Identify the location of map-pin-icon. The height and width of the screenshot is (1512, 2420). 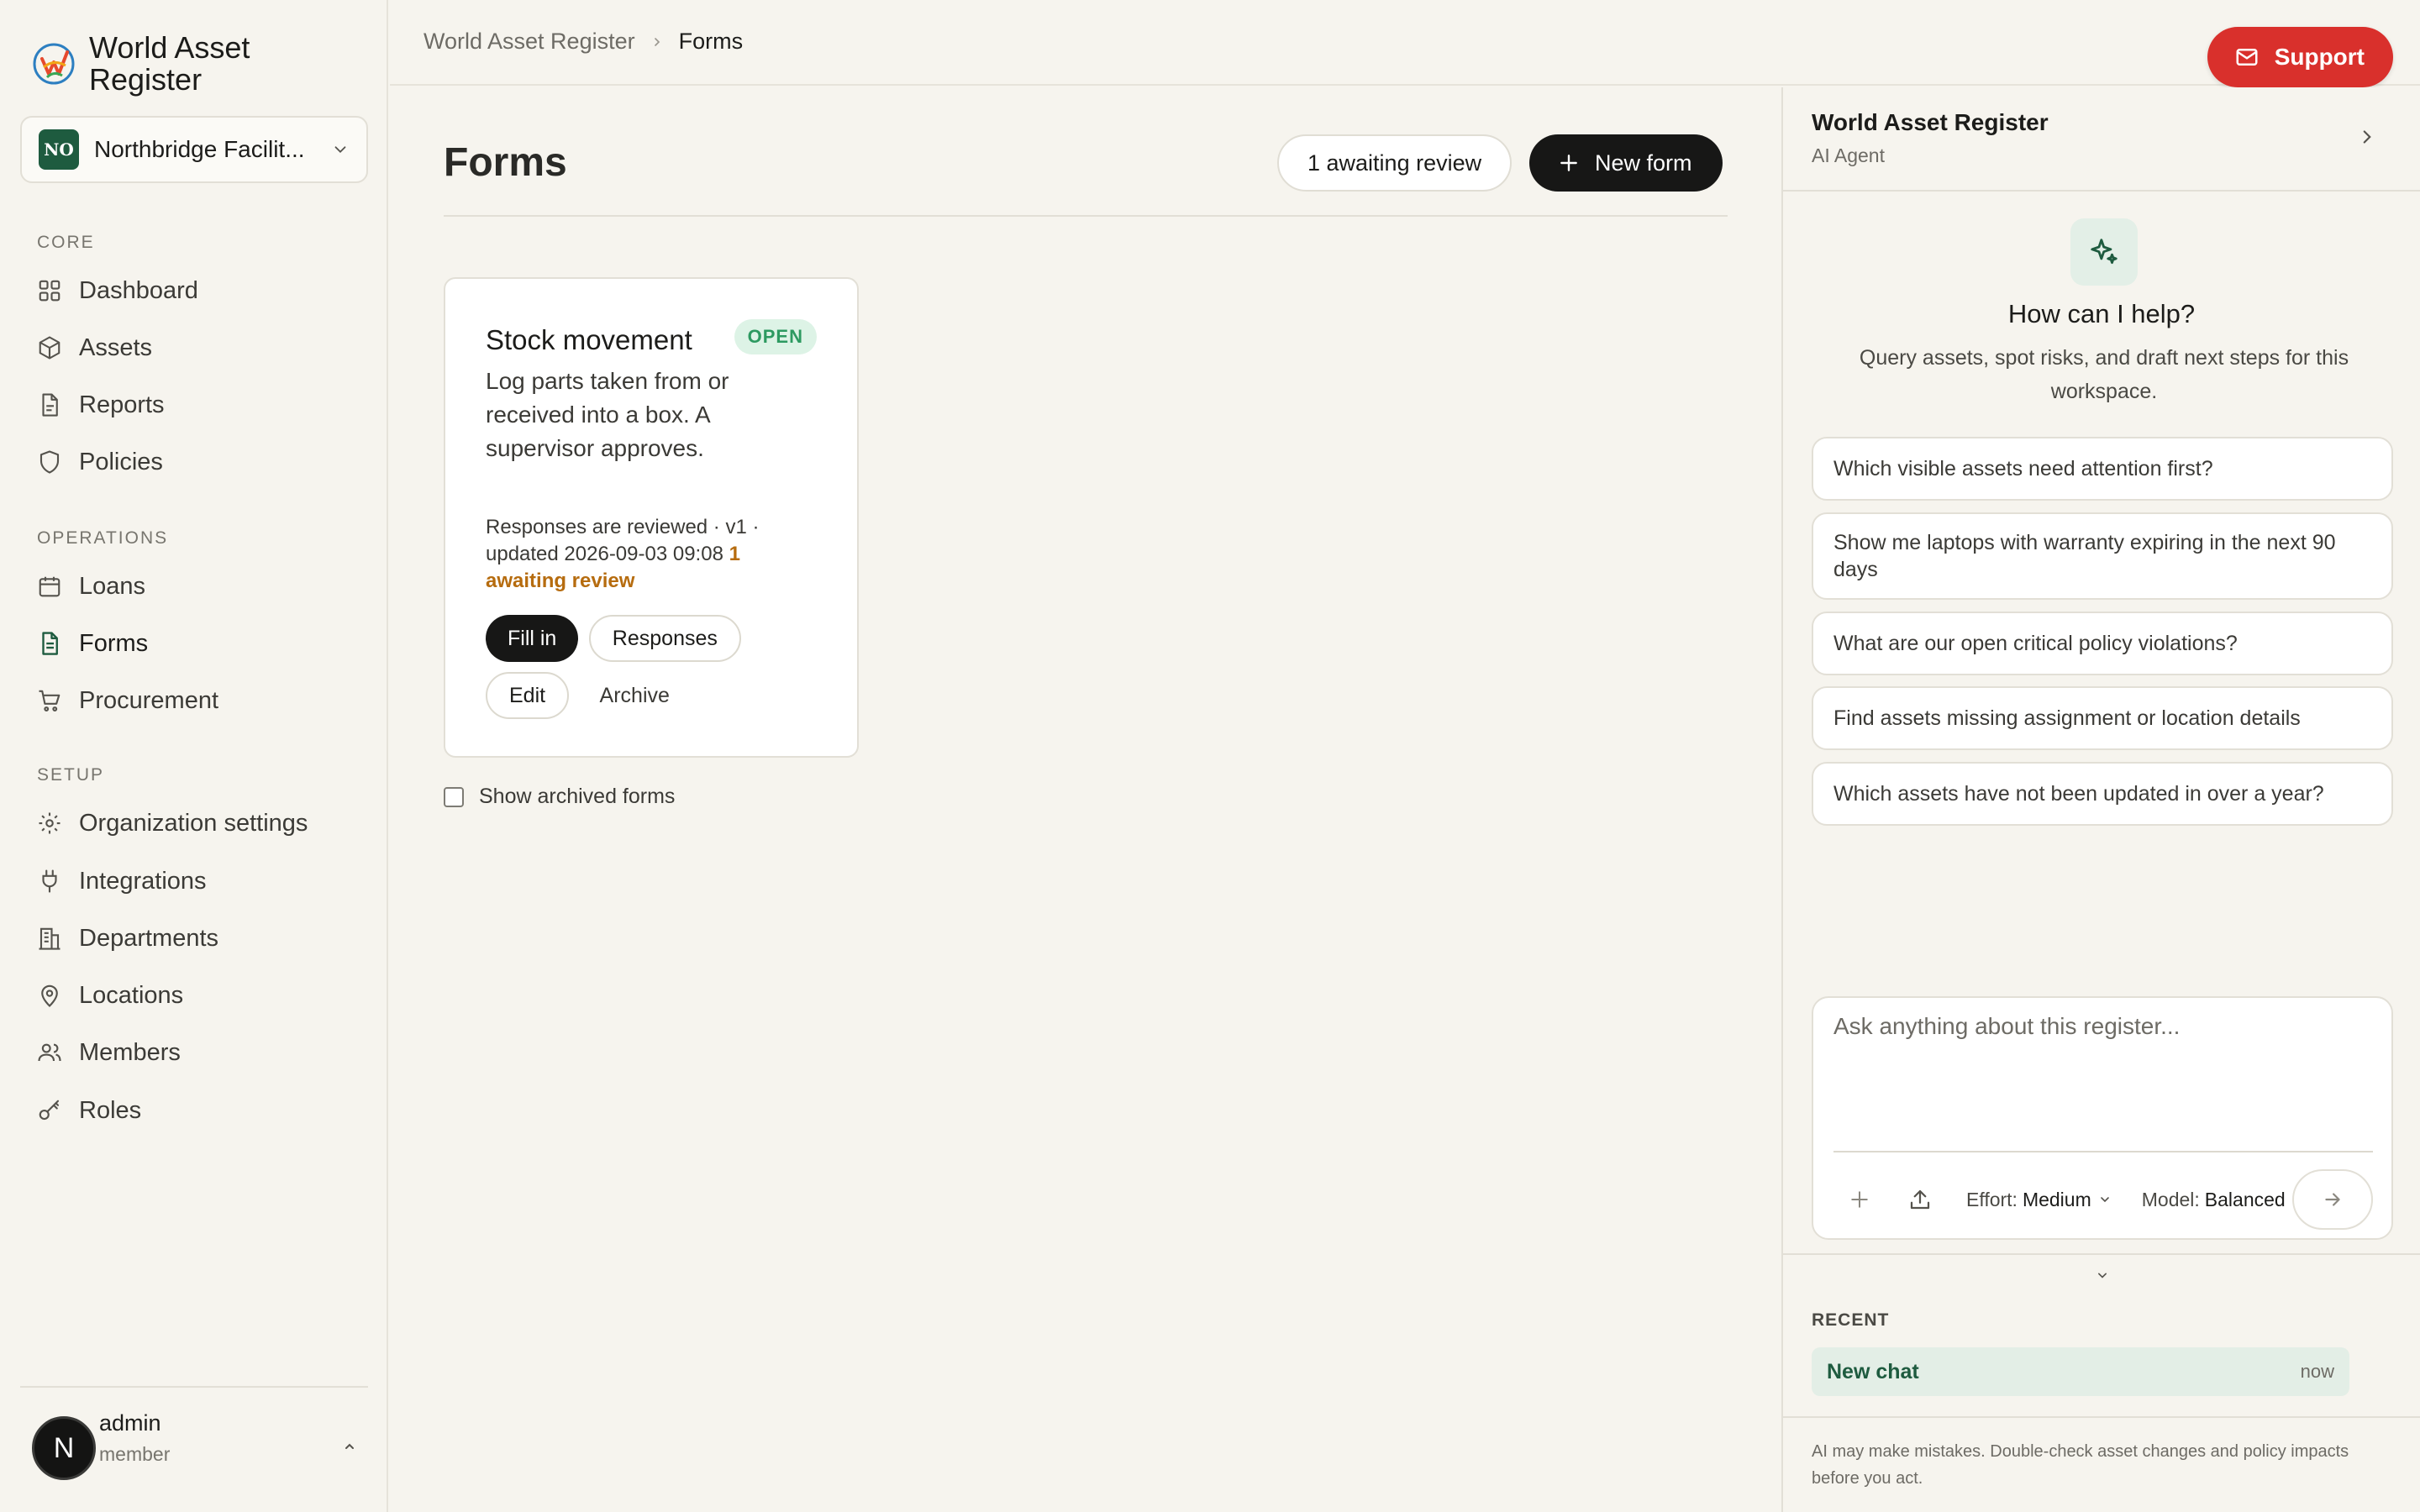
(50, 995).